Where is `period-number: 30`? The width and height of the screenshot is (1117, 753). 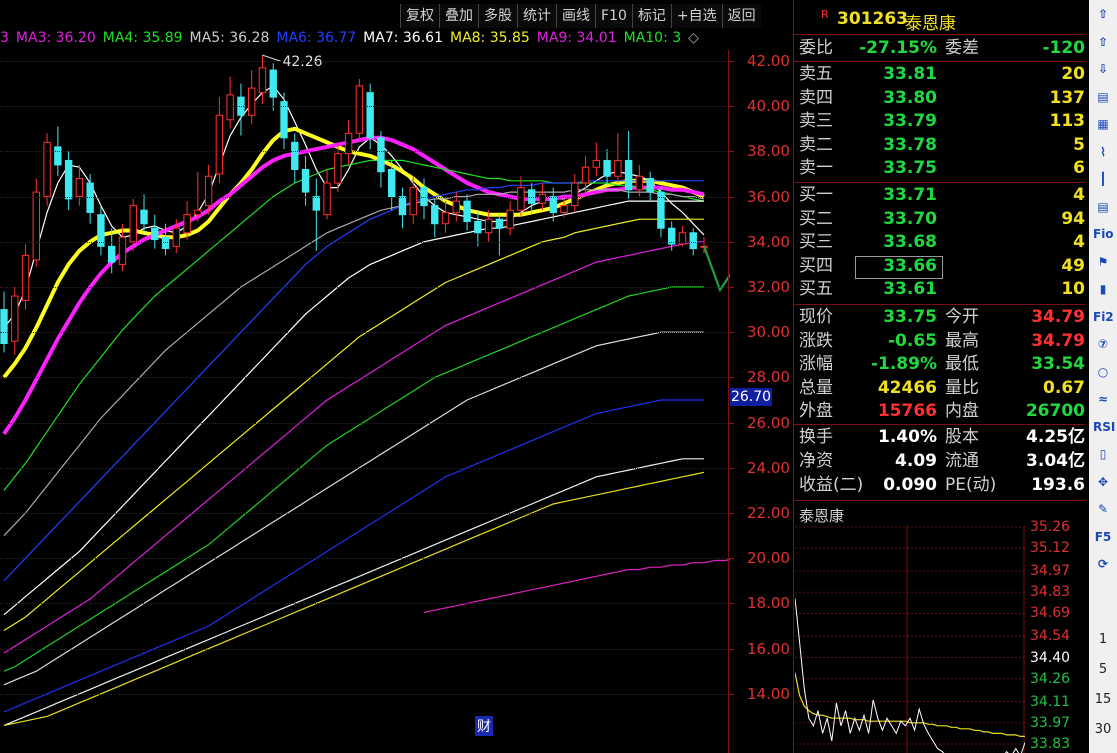 period-number: 30 is located at coordinates (1103, 729).